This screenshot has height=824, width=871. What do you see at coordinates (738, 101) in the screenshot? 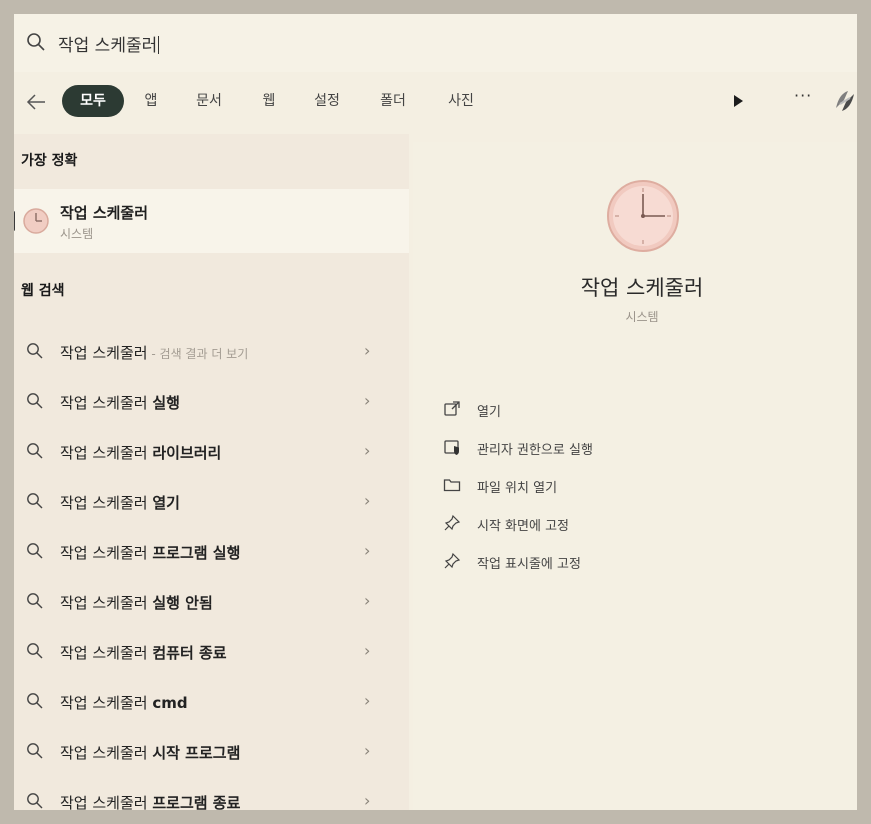
I see `play-icon` at bounding box center [738, 101].